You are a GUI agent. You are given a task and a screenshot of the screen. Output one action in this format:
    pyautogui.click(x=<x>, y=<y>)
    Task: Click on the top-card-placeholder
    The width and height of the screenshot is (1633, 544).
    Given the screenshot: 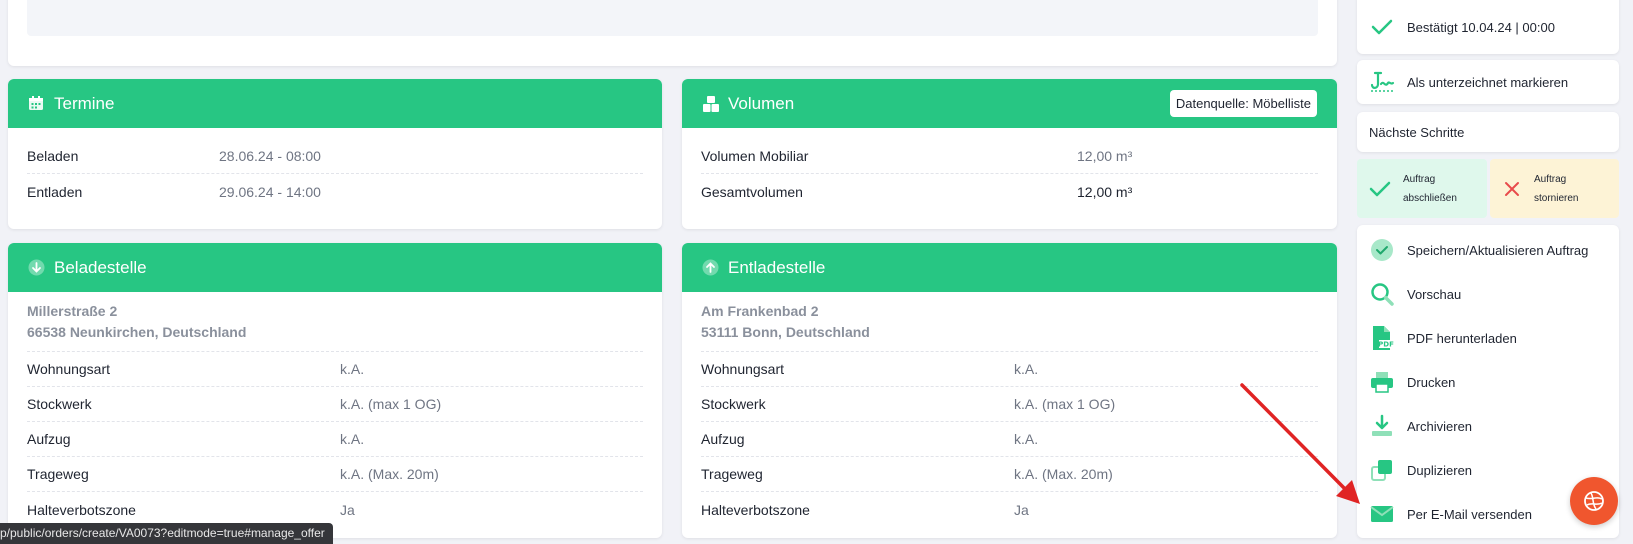 What is the action you would take?
    pyautogui.click(x=672, y=18)
    